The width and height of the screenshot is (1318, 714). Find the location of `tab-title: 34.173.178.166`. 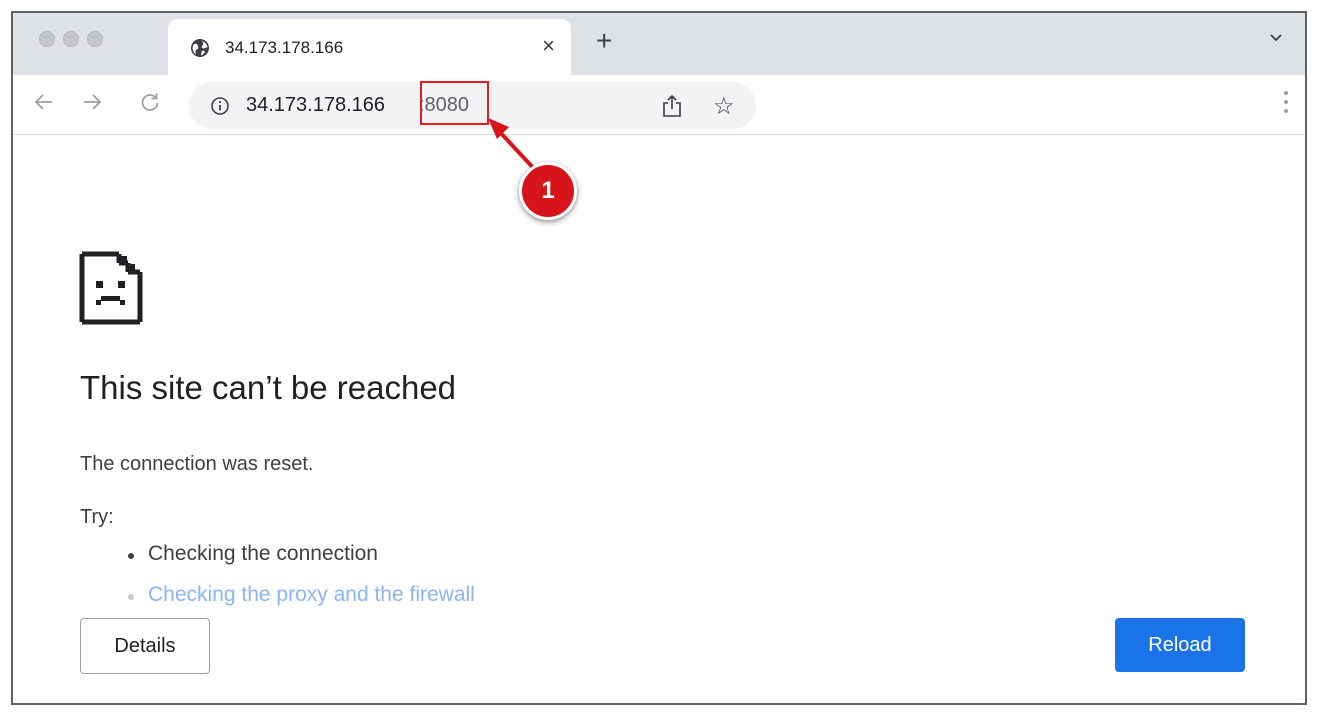

tab-title: 34.173.178.166 is located at coordinates (284, 47).